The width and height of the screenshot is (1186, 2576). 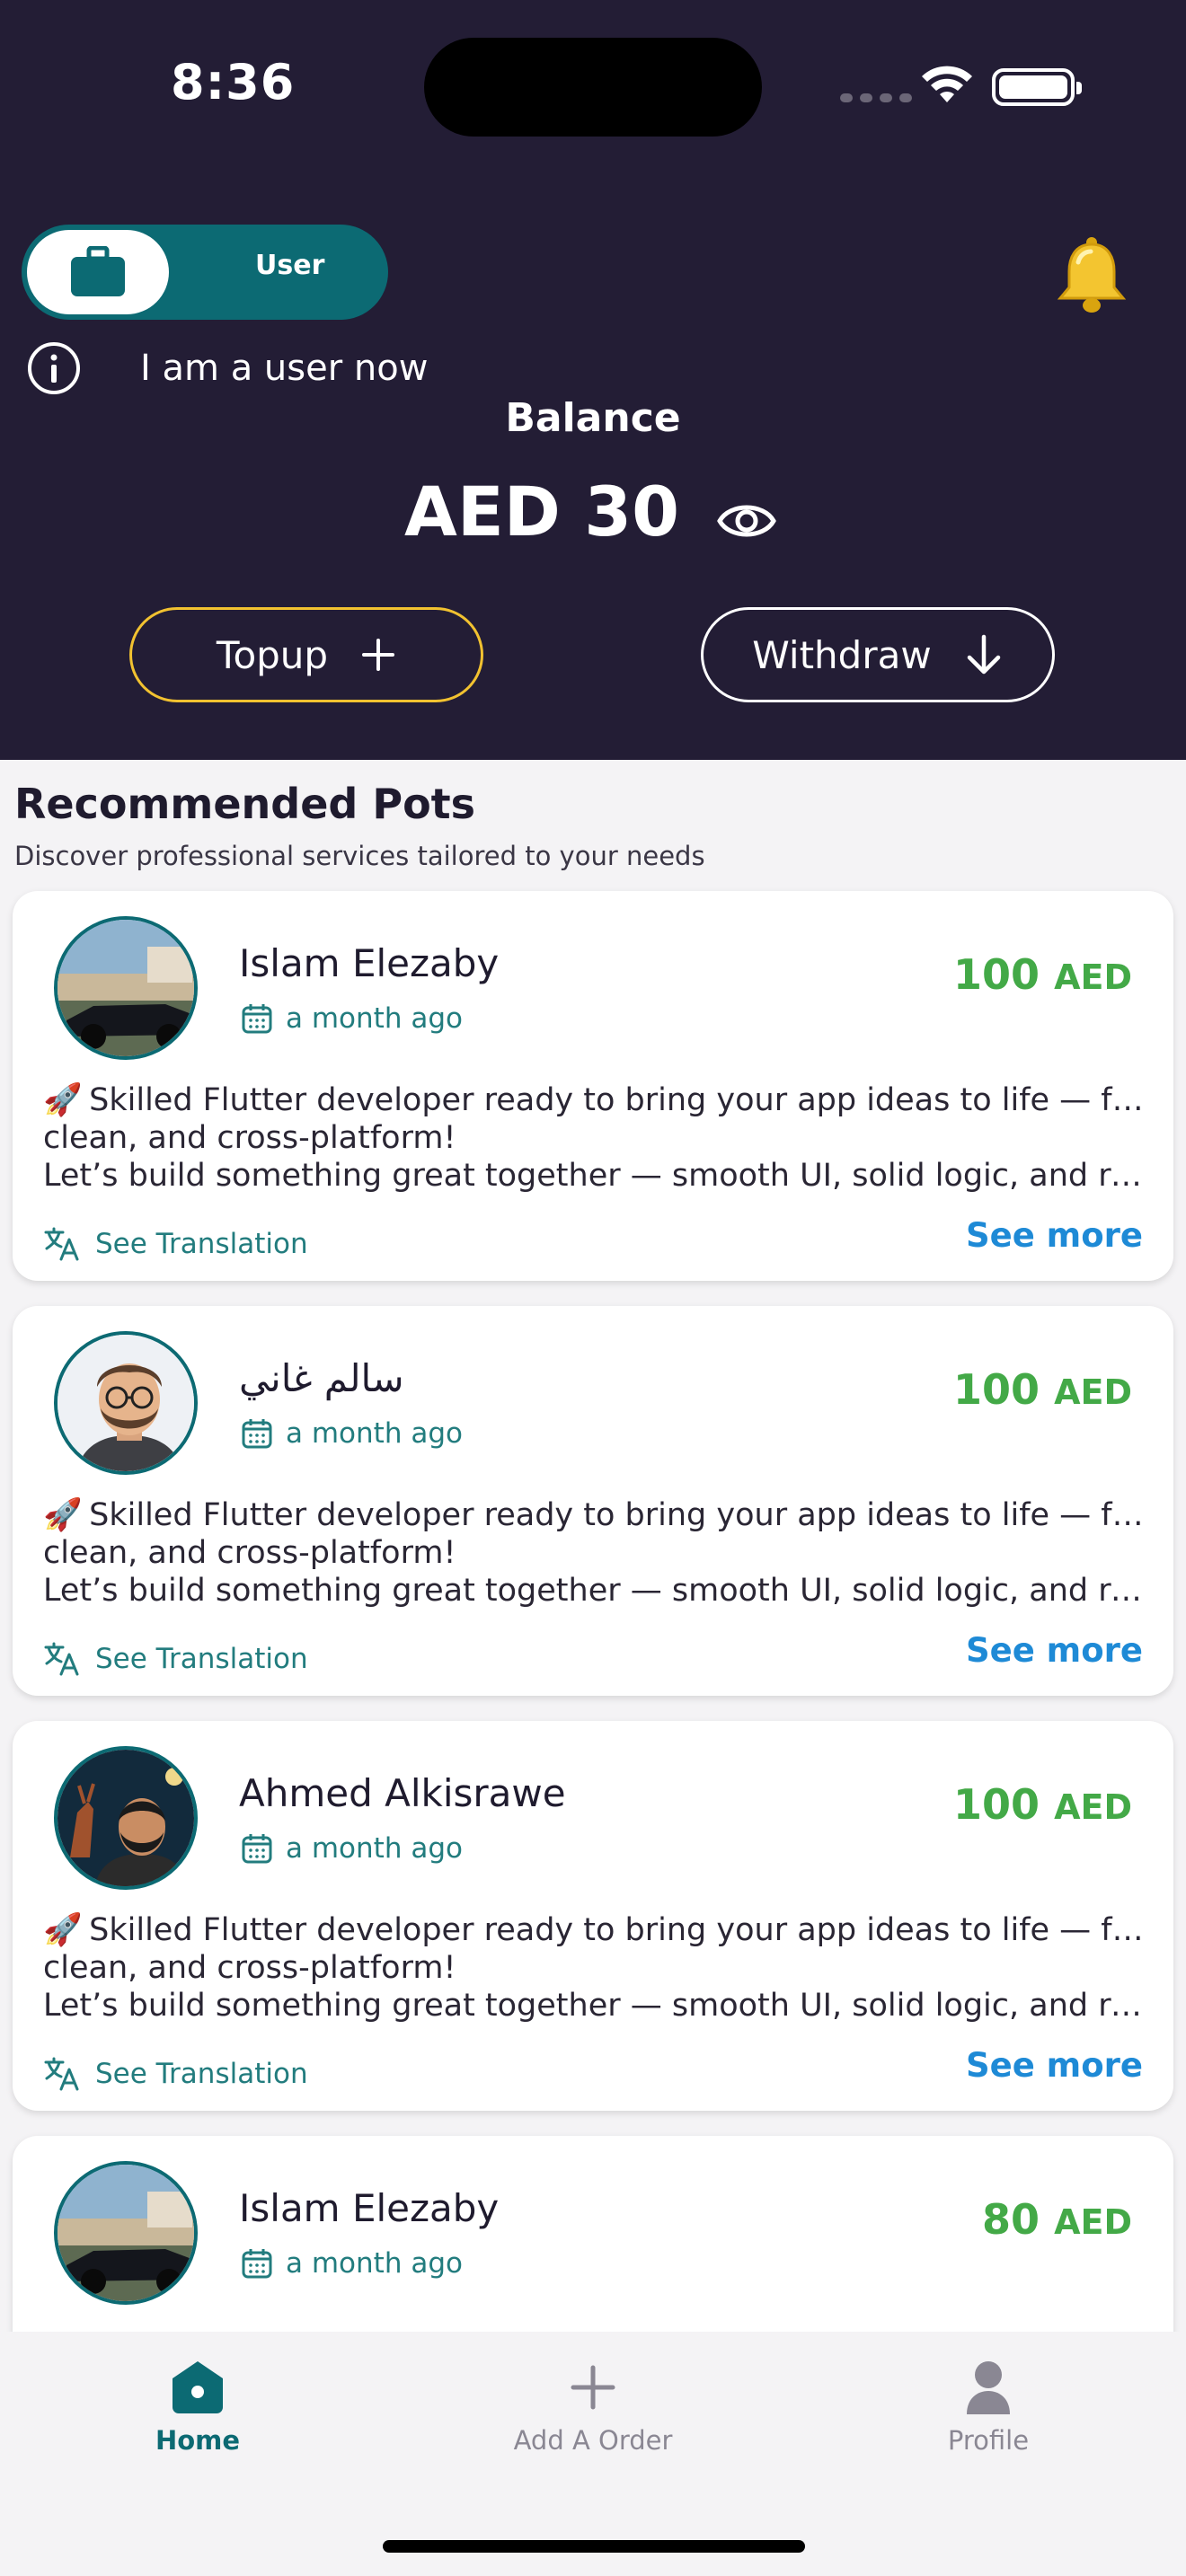 I want to click on home-icon, so click(x=198, y=2387).